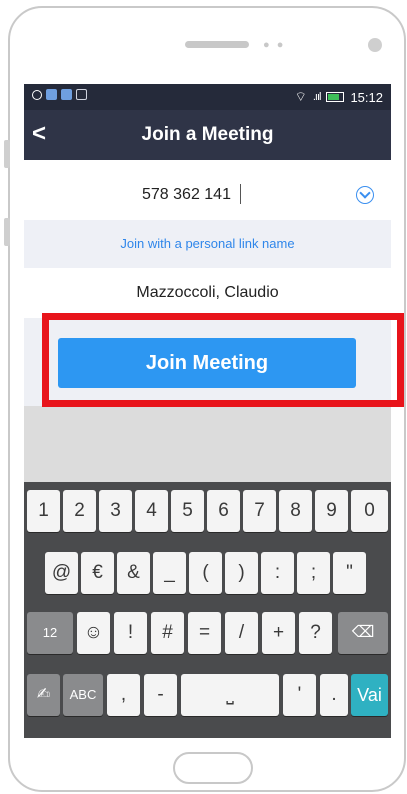  What do you see at coordinates (313, 573) in the screenshot?
I see `key-semicolon: ;` at bounding box center [313, 573].